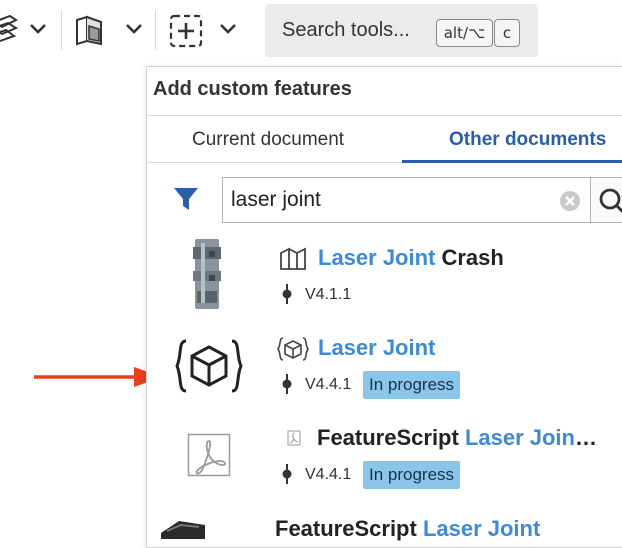  Describe the element at coordinates (407, 200) in the screenshot. I see `search-input: laser joint` at that location.